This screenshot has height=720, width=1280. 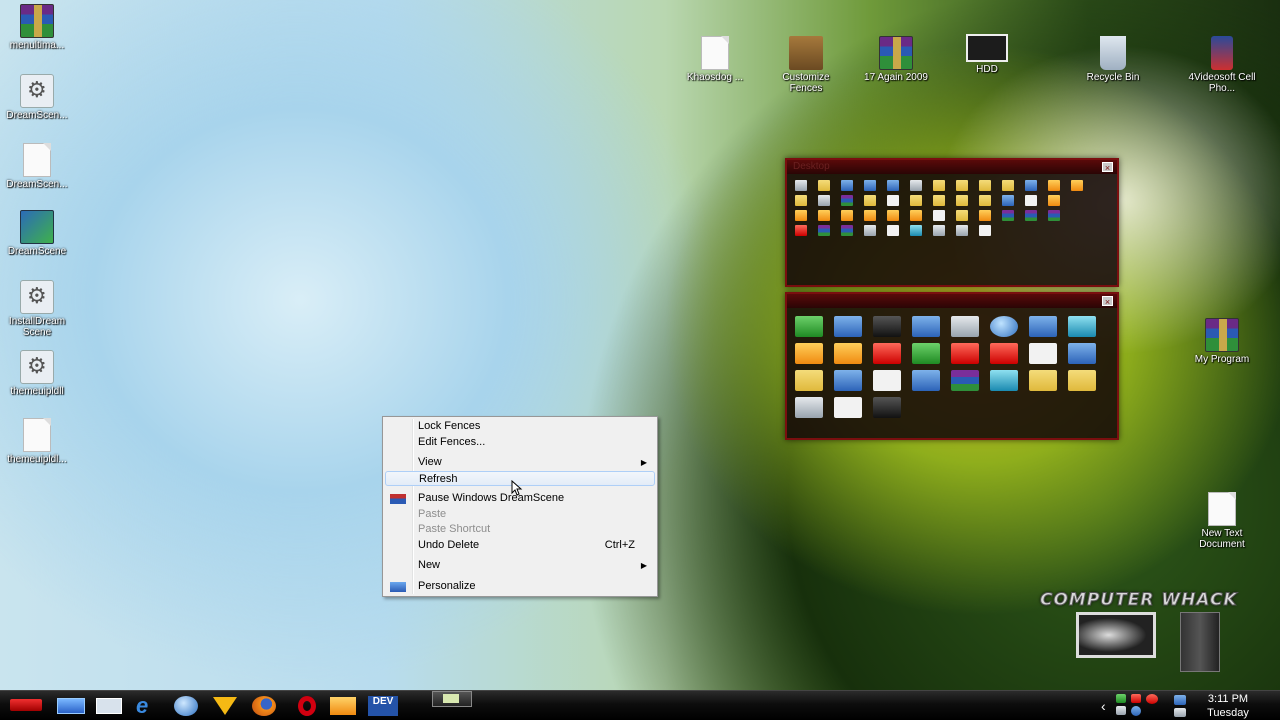 What do you see at coordinates (1136, 711) in the screenshot?
I see `tray-update-icon` at bounding box center [1136, 711].